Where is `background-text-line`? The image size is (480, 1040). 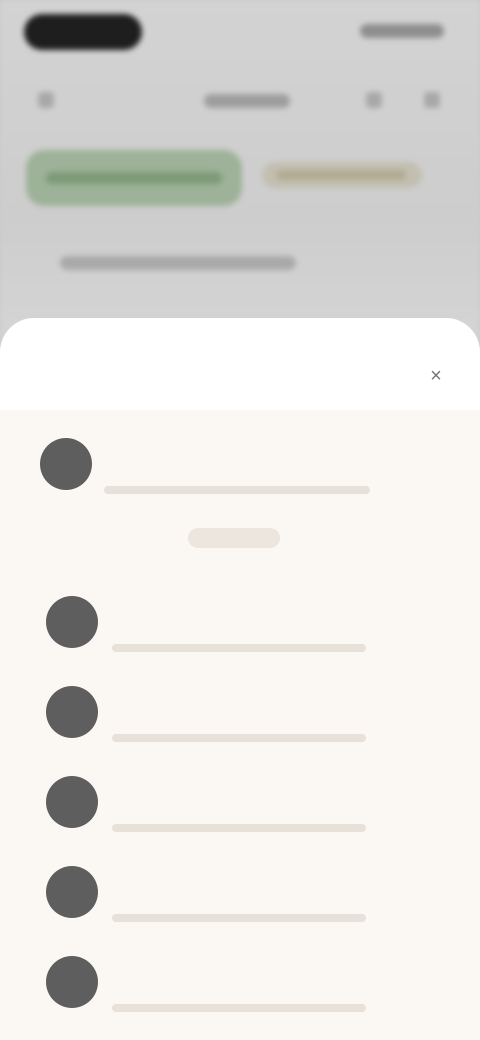
background-text-line is located at coordinates (178, 263).